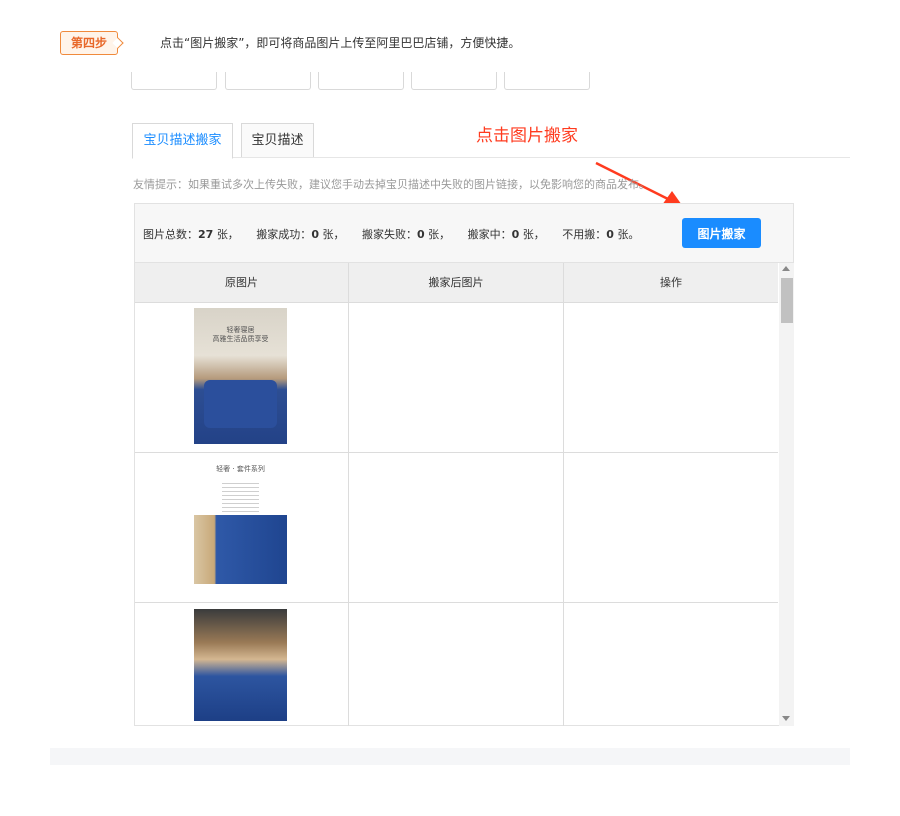  I want to click on moving-count: 0, so click(515, 234).